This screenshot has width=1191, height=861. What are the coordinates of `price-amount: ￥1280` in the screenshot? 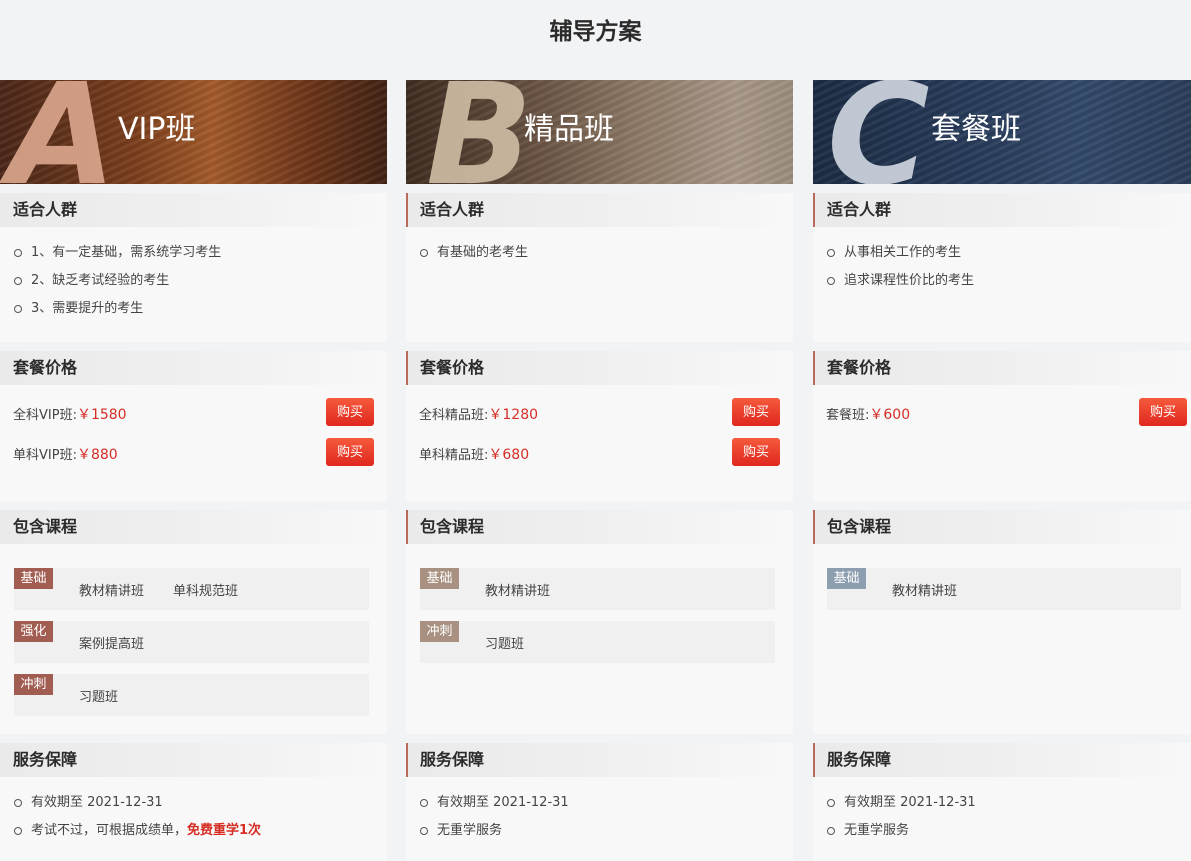 It's located at (513, 415).